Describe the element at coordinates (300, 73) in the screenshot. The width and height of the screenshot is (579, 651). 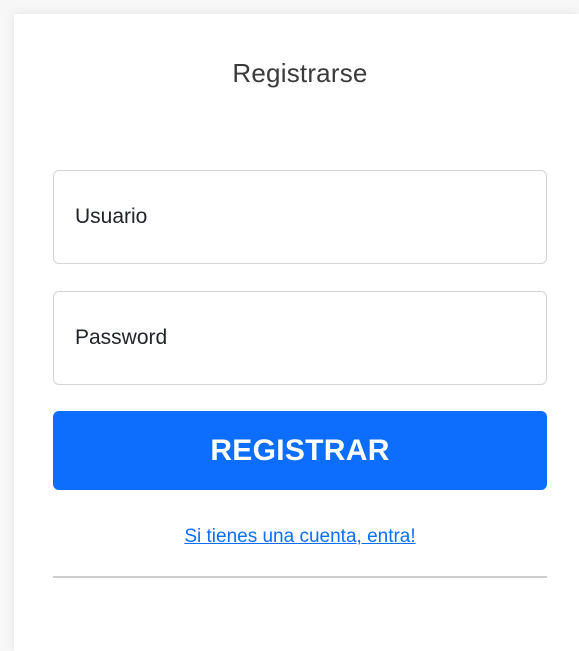
I see `form-title: Registrarse` at that location.